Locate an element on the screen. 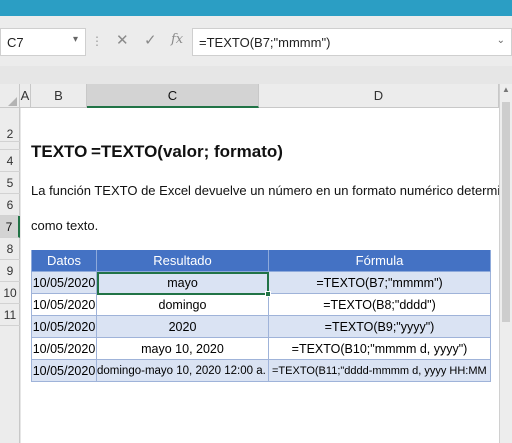  cell-resultado: 2020 is located at coordinates (183, 327).